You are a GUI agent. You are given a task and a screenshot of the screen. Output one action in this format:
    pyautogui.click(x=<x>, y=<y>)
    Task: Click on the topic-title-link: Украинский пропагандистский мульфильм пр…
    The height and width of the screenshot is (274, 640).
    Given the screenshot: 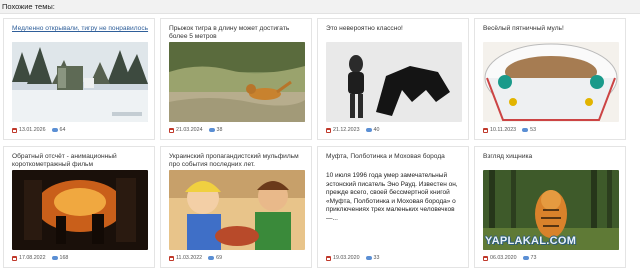 What is the action you would take?
    pyautogui.click(x=239, y=161)
    